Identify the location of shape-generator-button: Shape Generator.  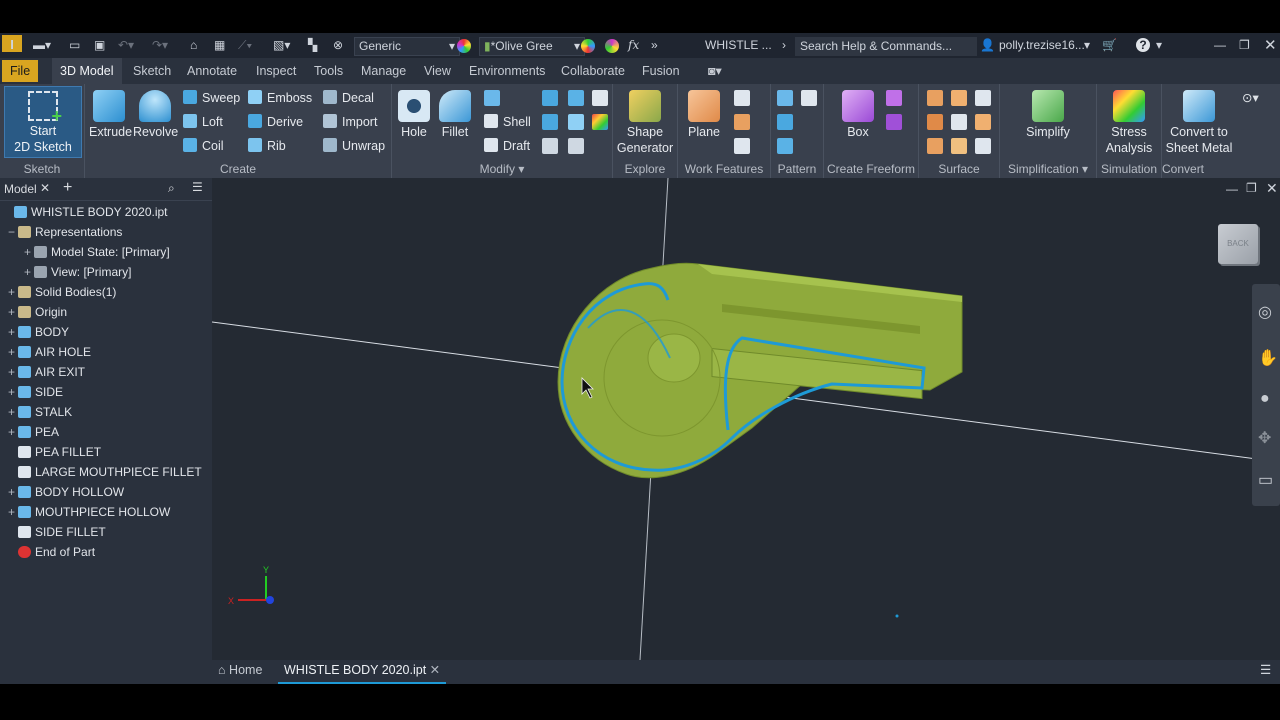
(645, 123).